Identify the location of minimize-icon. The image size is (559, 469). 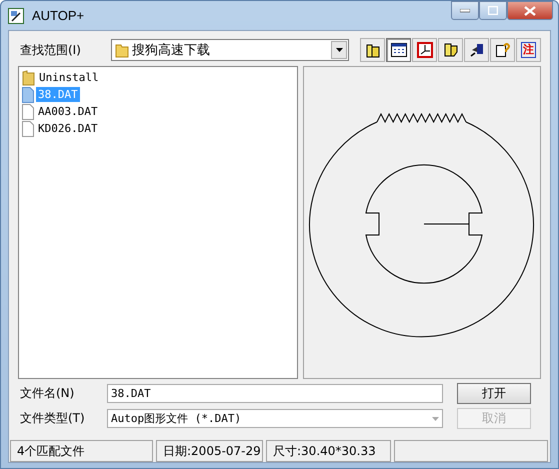
(465, 10).